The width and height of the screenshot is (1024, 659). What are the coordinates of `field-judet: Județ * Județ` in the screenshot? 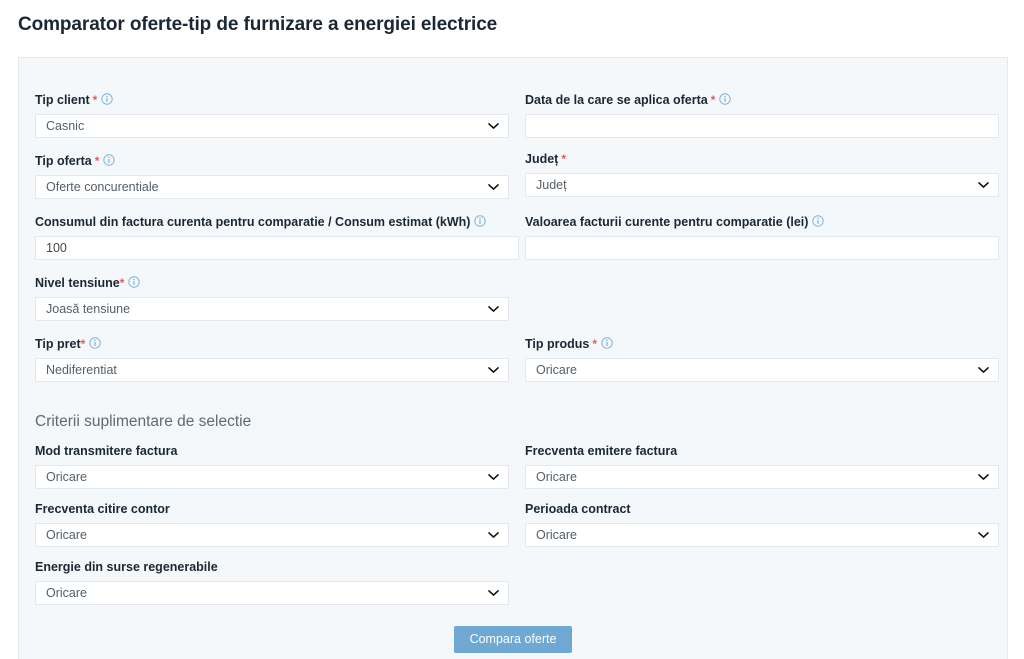 It's located at (762, 174).